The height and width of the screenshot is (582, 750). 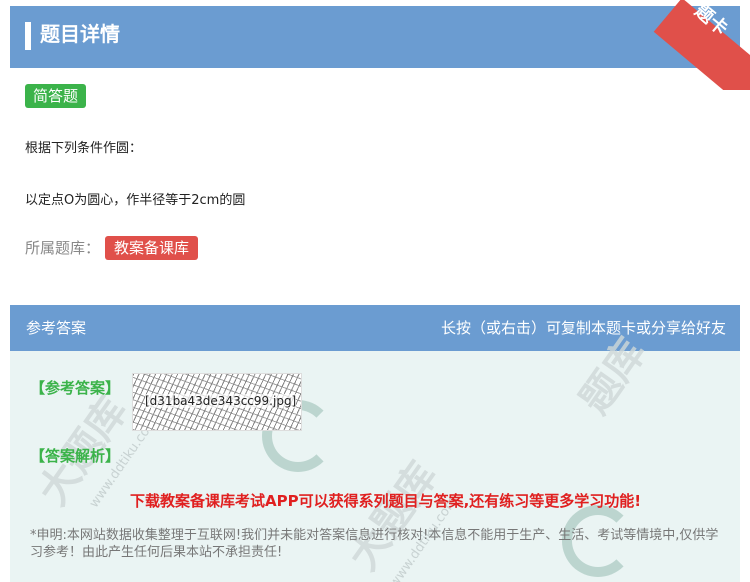 I want to click on share-hint: 长按（或右击）可复制本题卡或分享给好友, so click(x=583, y=328).